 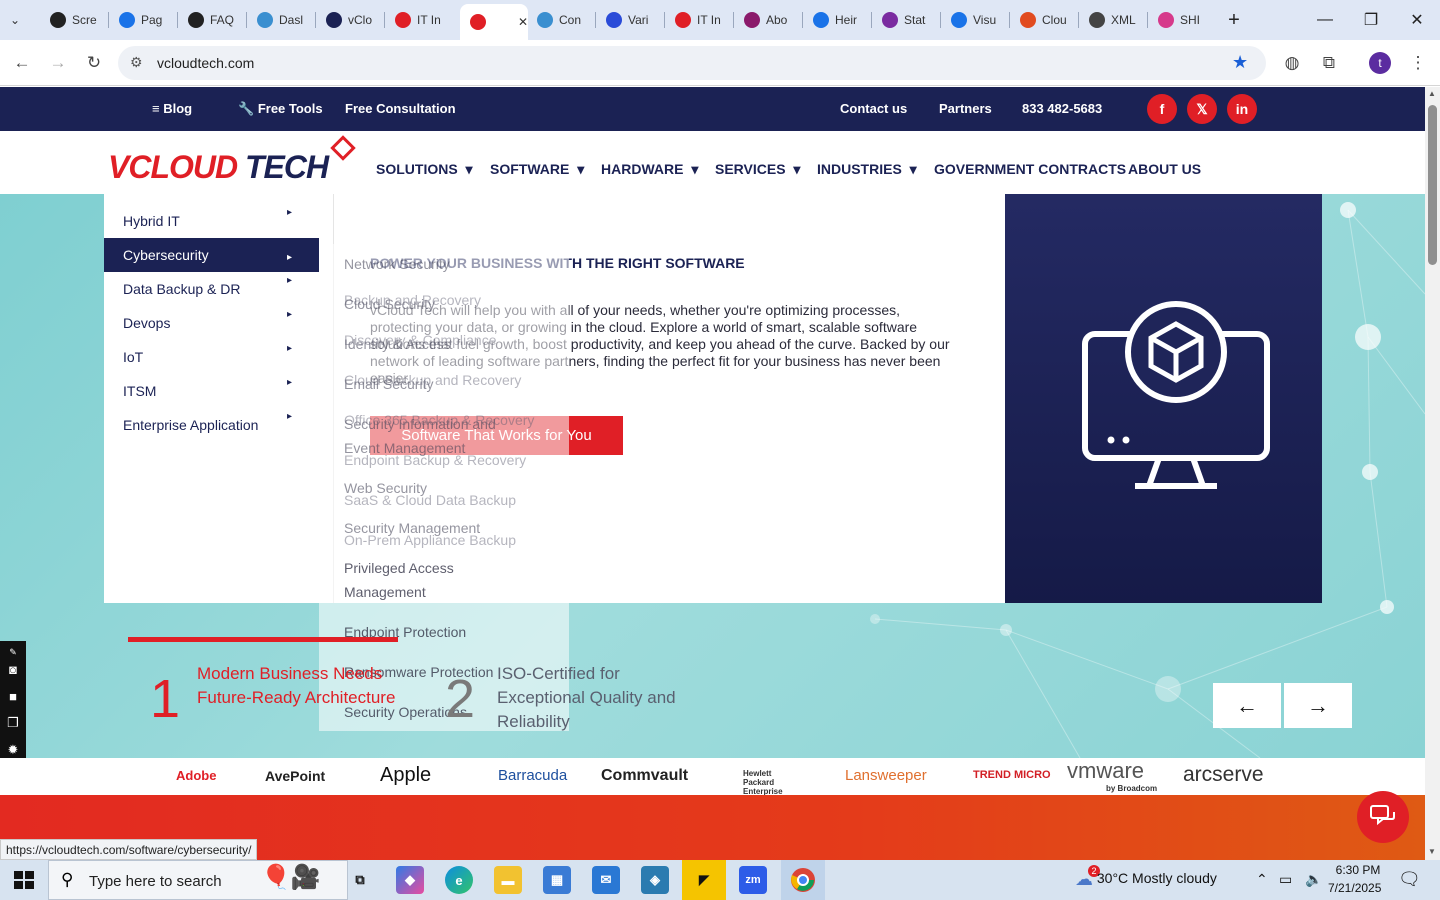 I want to click on browser-tab: Visu, so click(x=974, y=20).